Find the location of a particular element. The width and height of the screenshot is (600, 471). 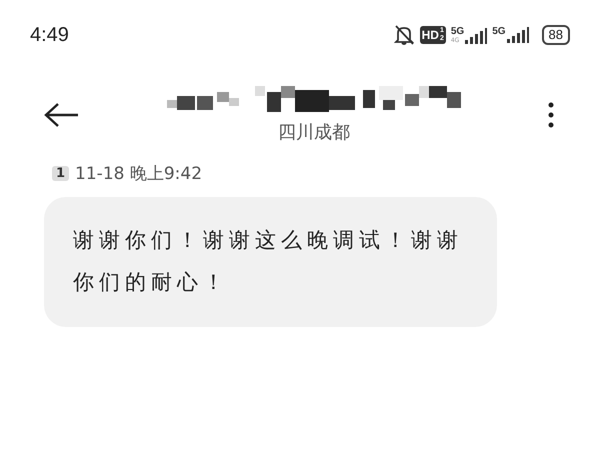

back-arrow-icon is located at coordinates (62, 115).